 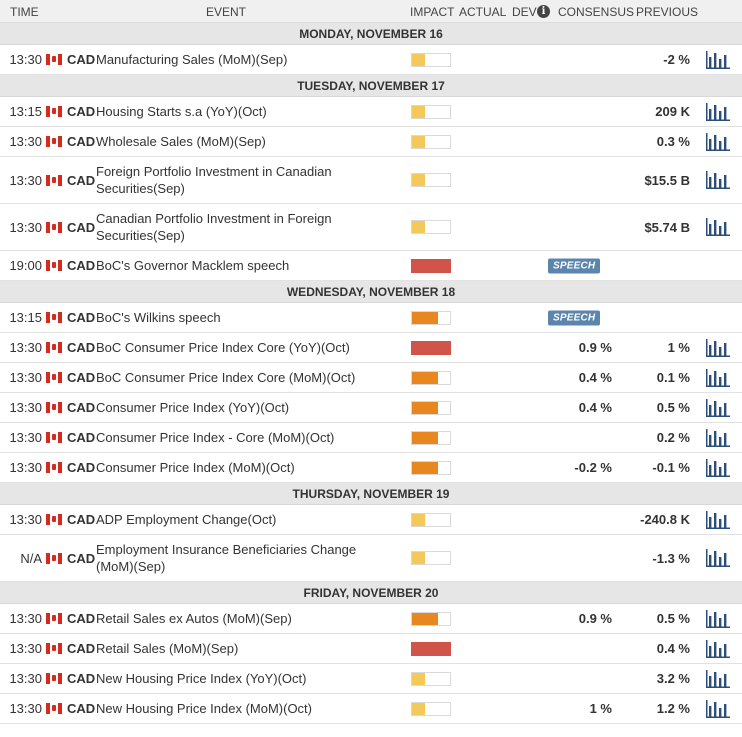 What do you see at coordinates (246, 678) in the screenshot?
I see `event-name: New Housing Price Index (YoY)(Oct)` at bounding box center [246, 678].